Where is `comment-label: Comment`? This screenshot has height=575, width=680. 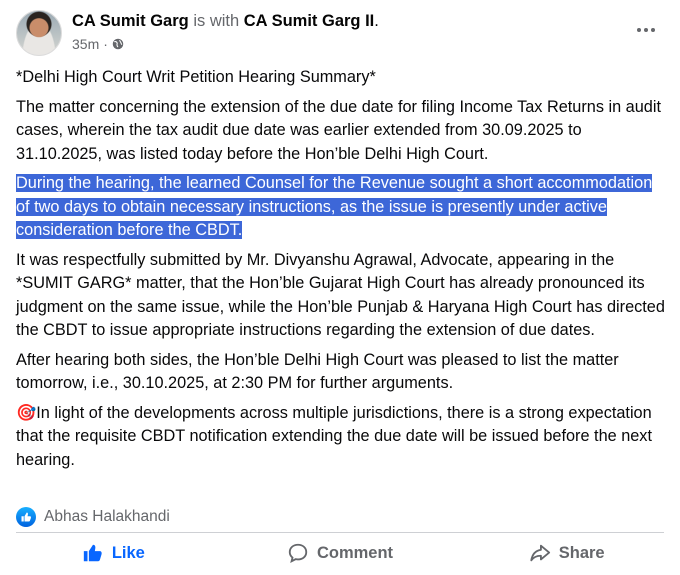
comment-label: Comment is located at coordinates (355, 552).